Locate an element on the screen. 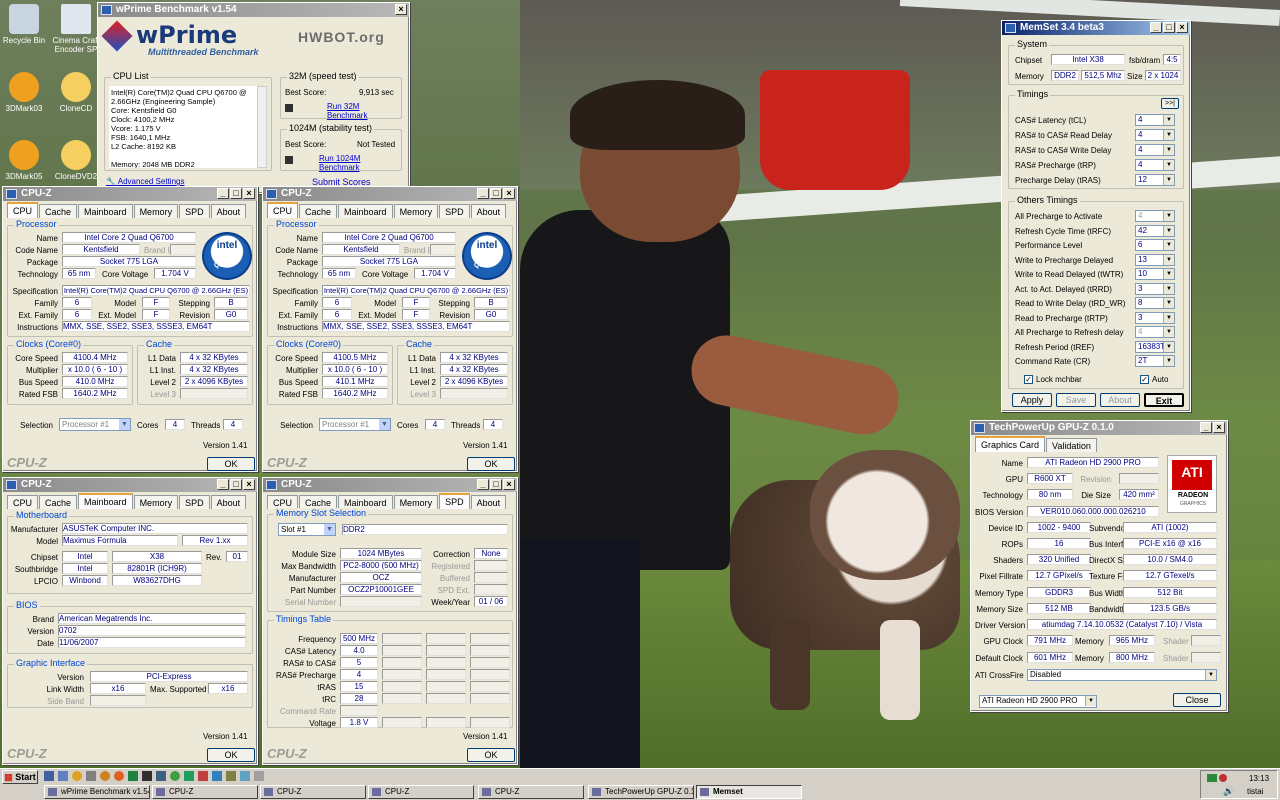  other-timing-dropdown: 42 is located at coordinates (1155, 230).